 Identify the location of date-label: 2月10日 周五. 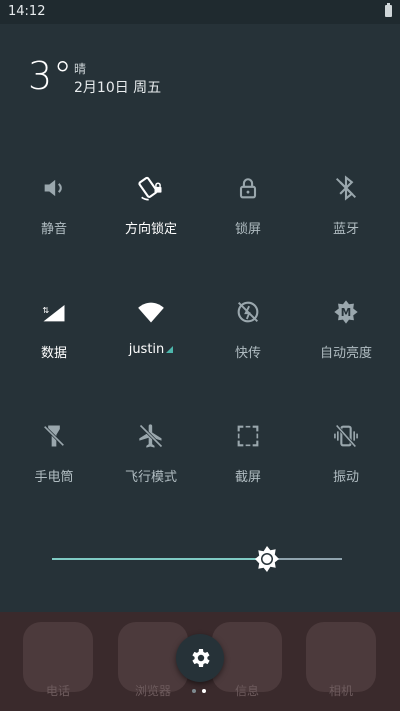
(118, 88).